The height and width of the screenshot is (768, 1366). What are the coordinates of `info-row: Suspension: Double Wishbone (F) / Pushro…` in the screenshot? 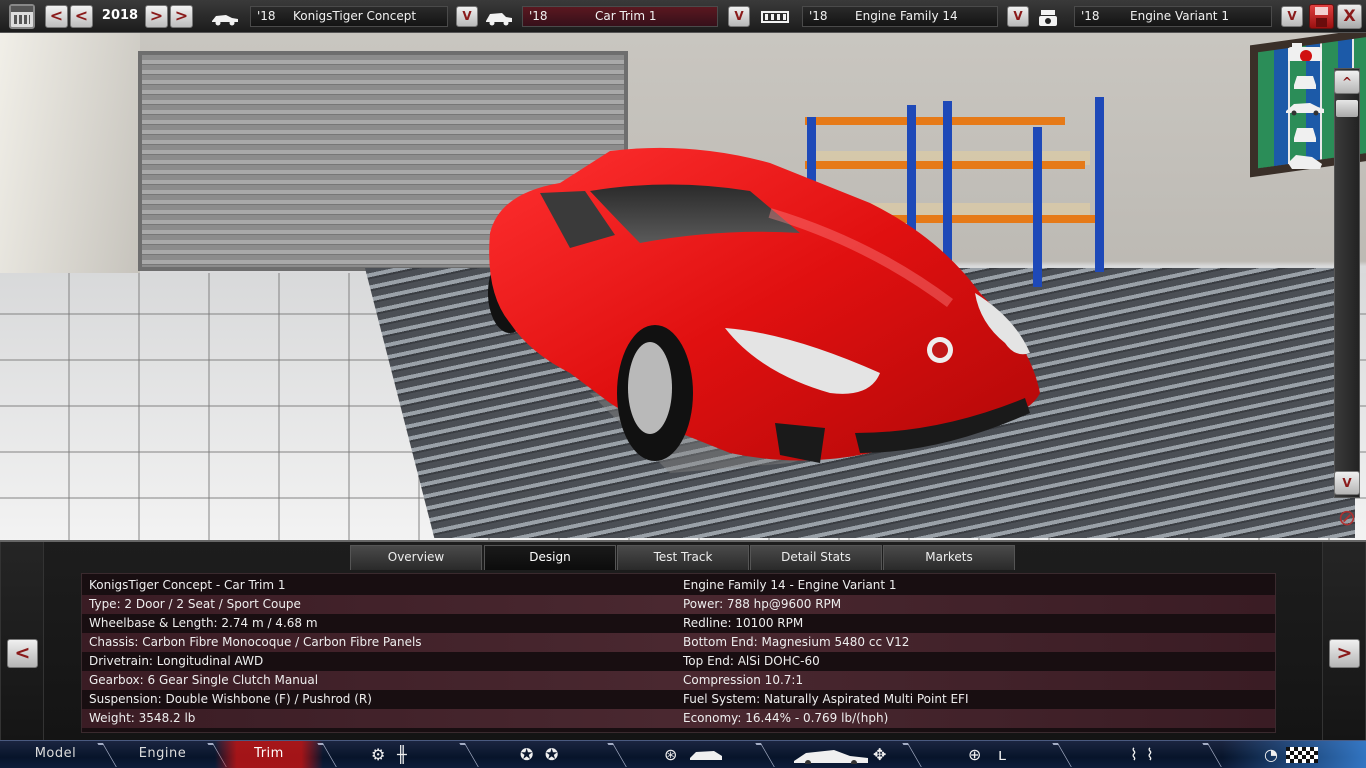 It's located at (678, 699).